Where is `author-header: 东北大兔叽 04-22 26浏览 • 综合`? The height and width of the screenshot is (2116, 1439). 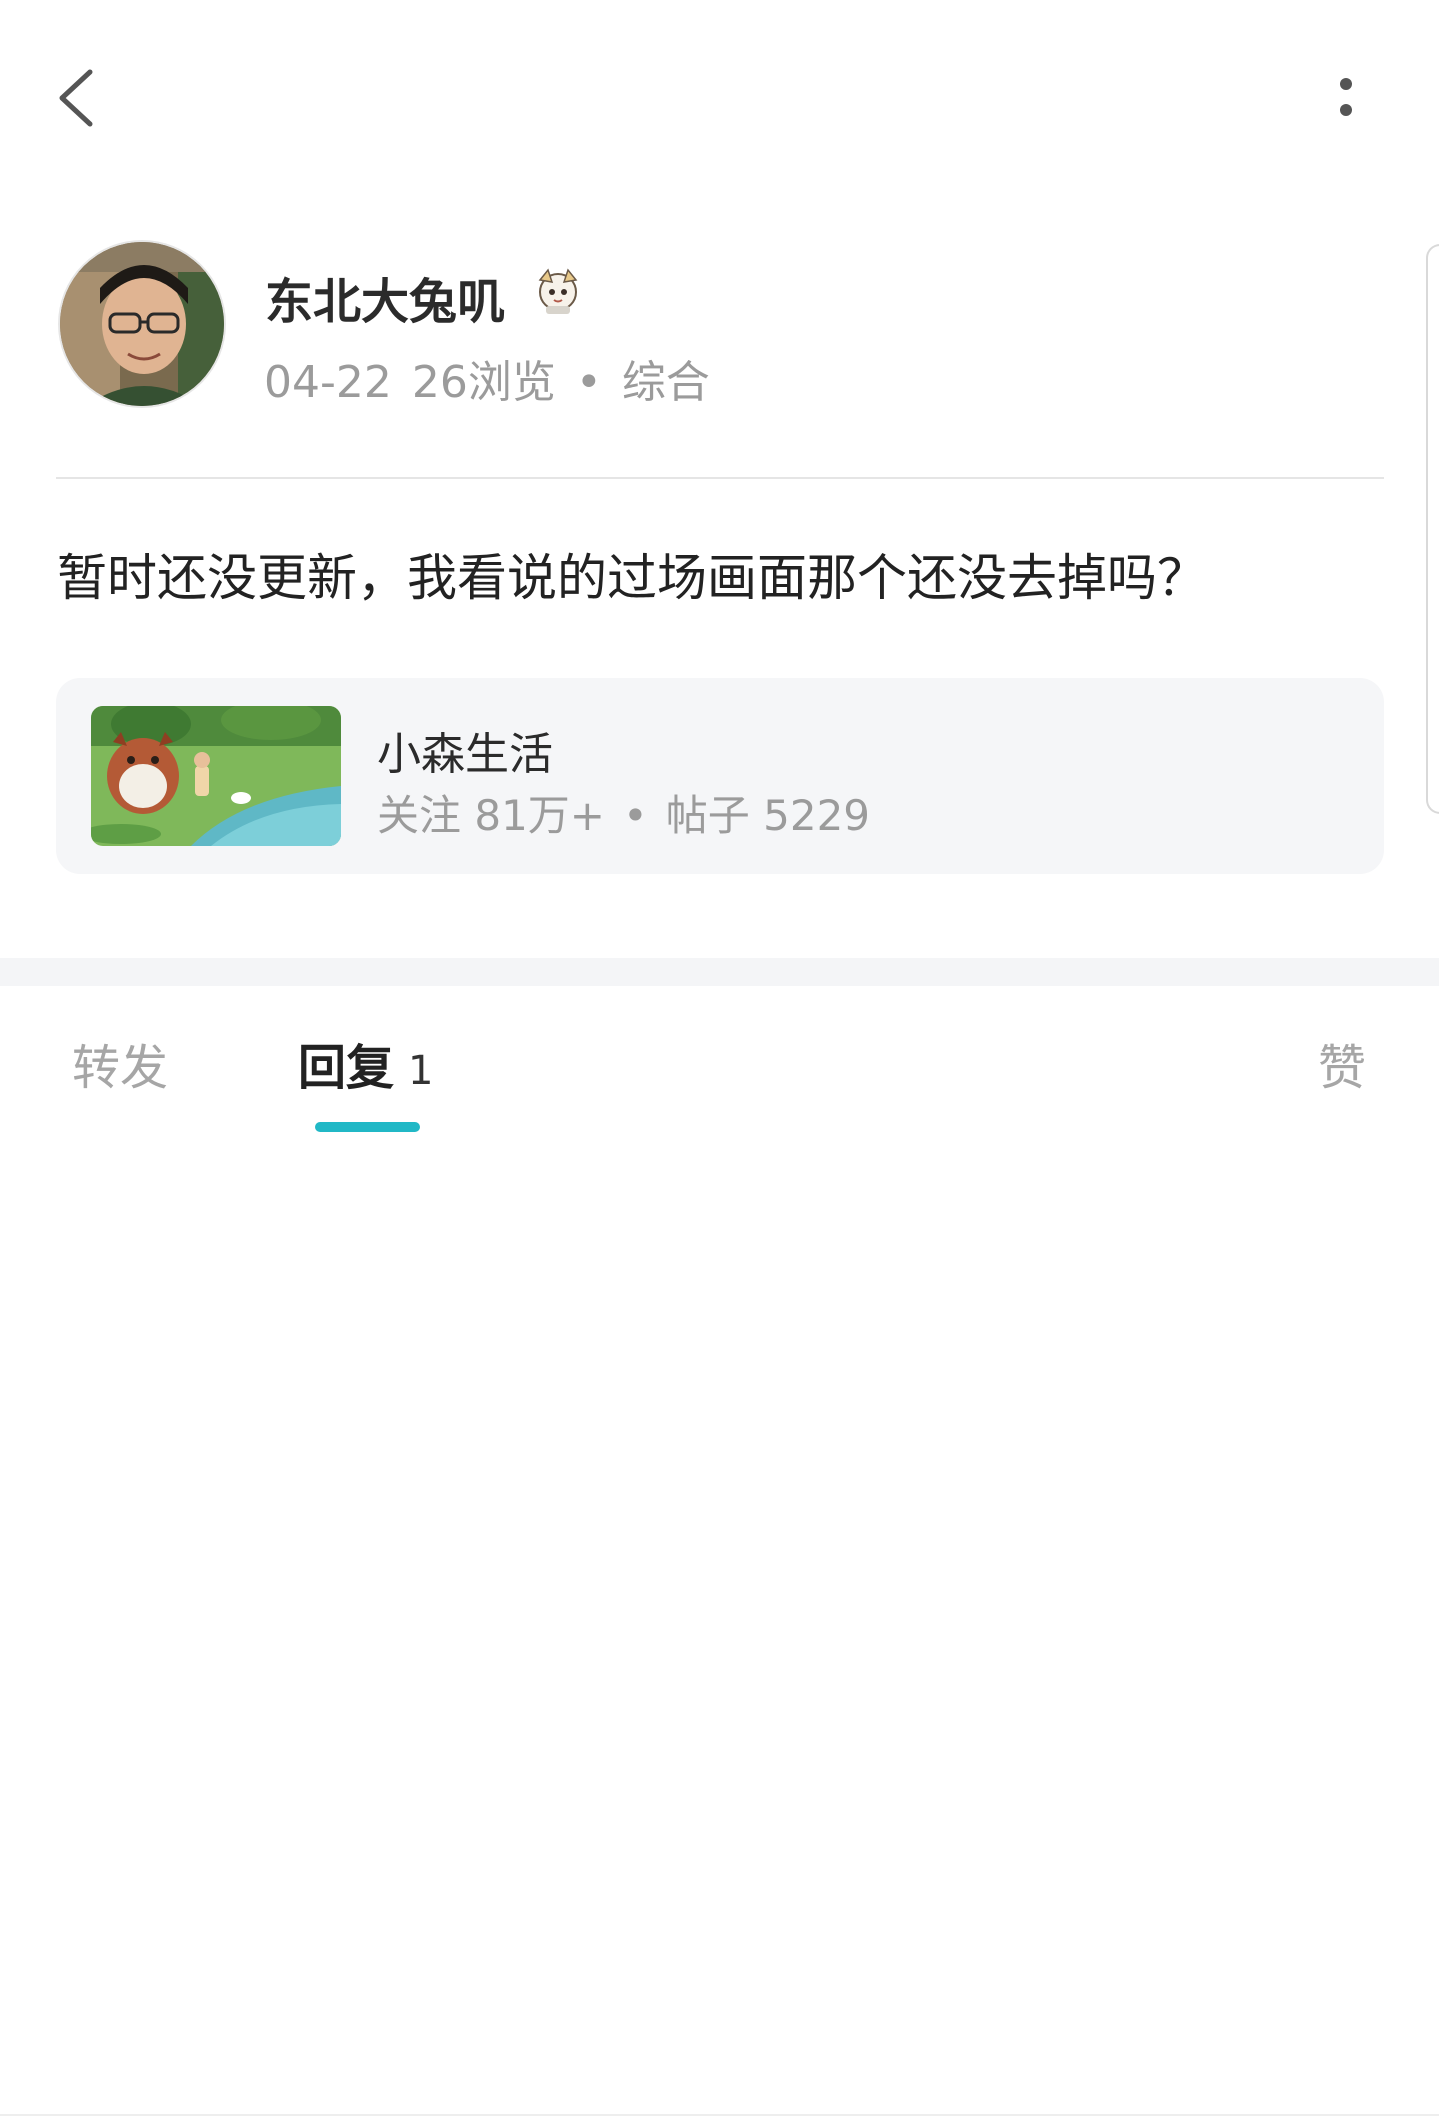 author-header: 东北大兔叽 04-22 26浏览 • 综合 is located at coordinates (721, 325).